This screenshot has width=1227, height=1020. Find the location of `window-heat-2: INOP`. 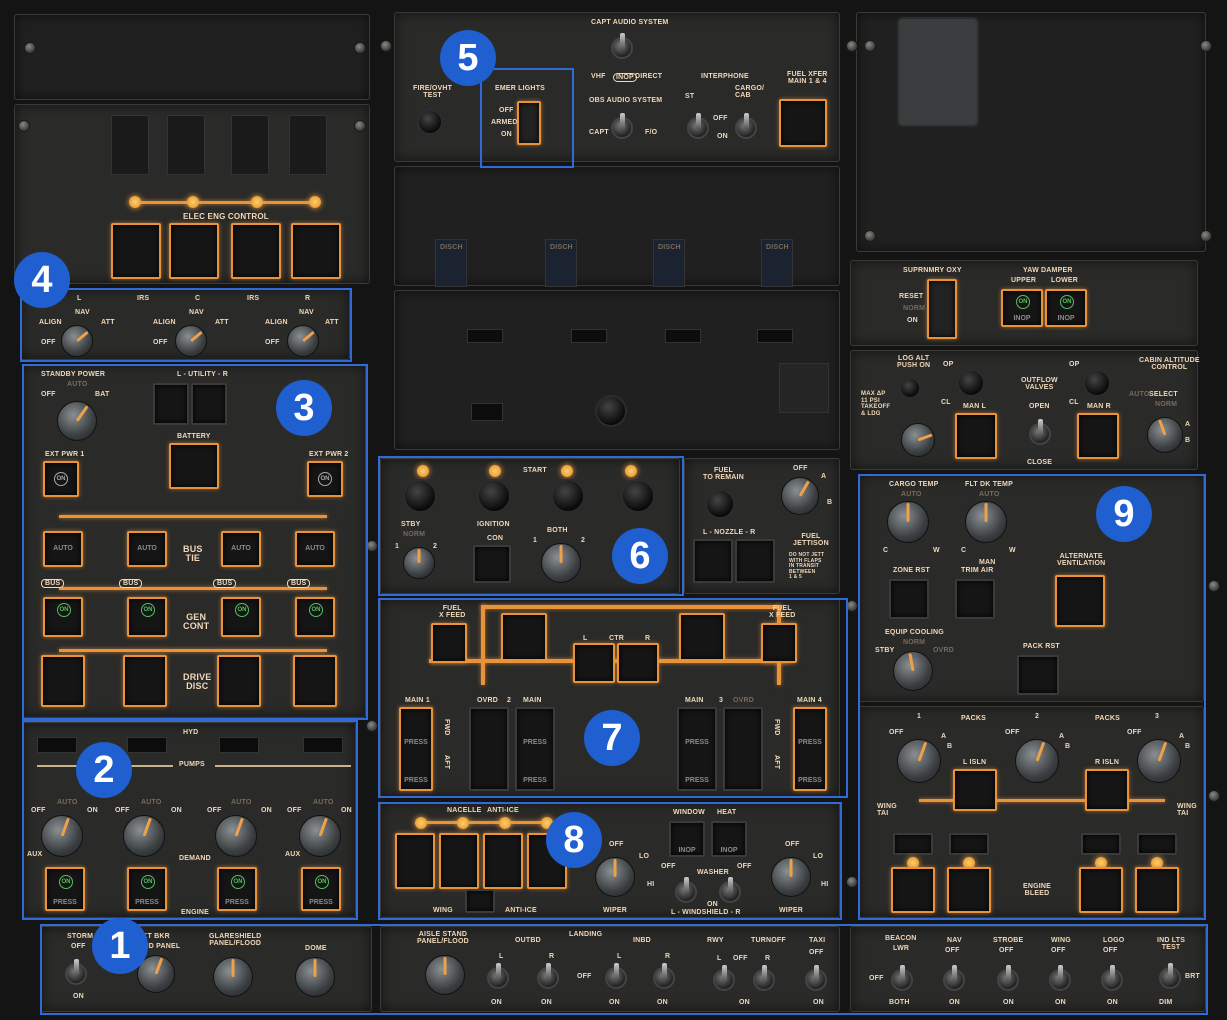

window-heat-2: INOP is located at coordinates (729, 839).